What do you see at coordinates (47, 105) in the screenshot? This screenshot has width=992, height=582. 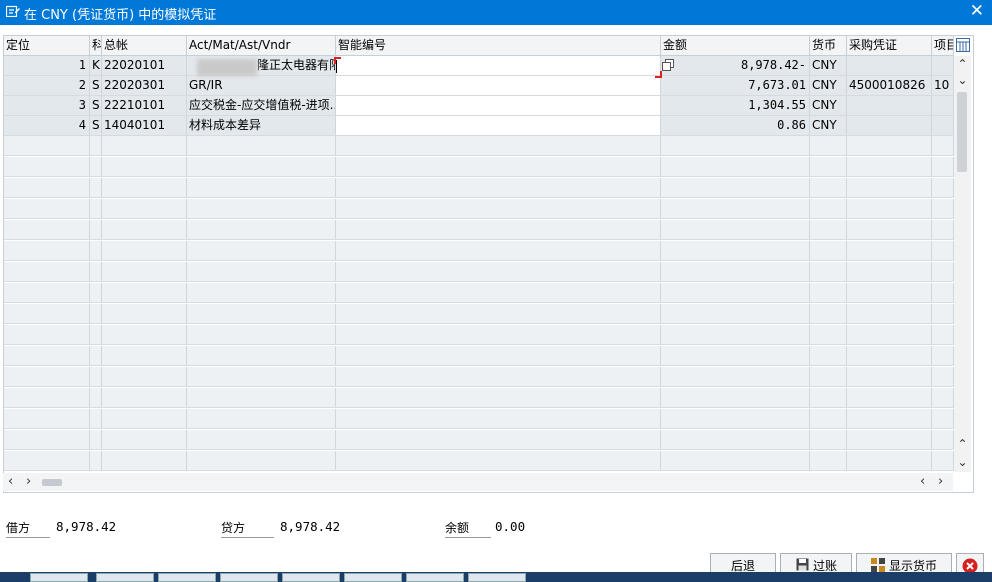 I see `cell-position: 3` at bounding box center [47, 105].